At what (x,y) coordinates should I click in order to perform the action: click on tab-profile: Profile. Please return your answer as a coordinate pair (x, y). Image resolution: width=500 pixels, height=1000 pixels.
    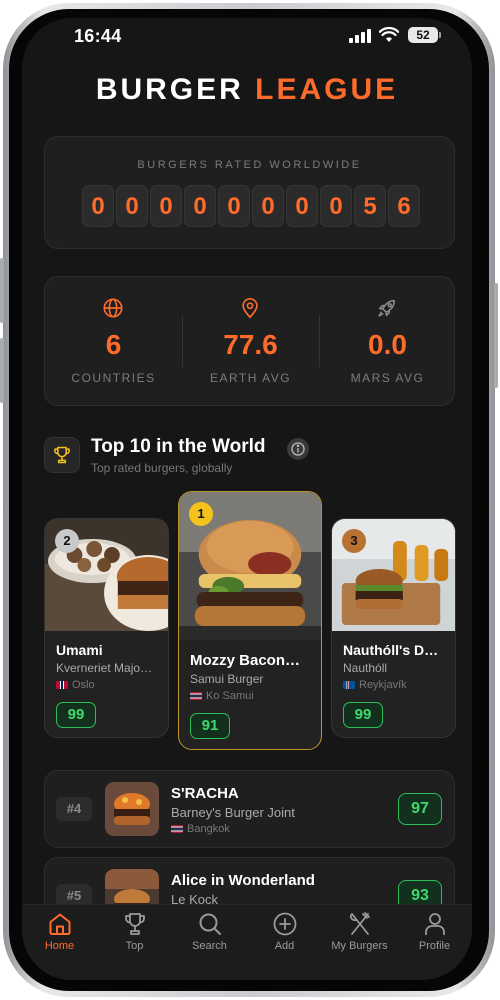
    Looking at the image, I should click on (434, 931).